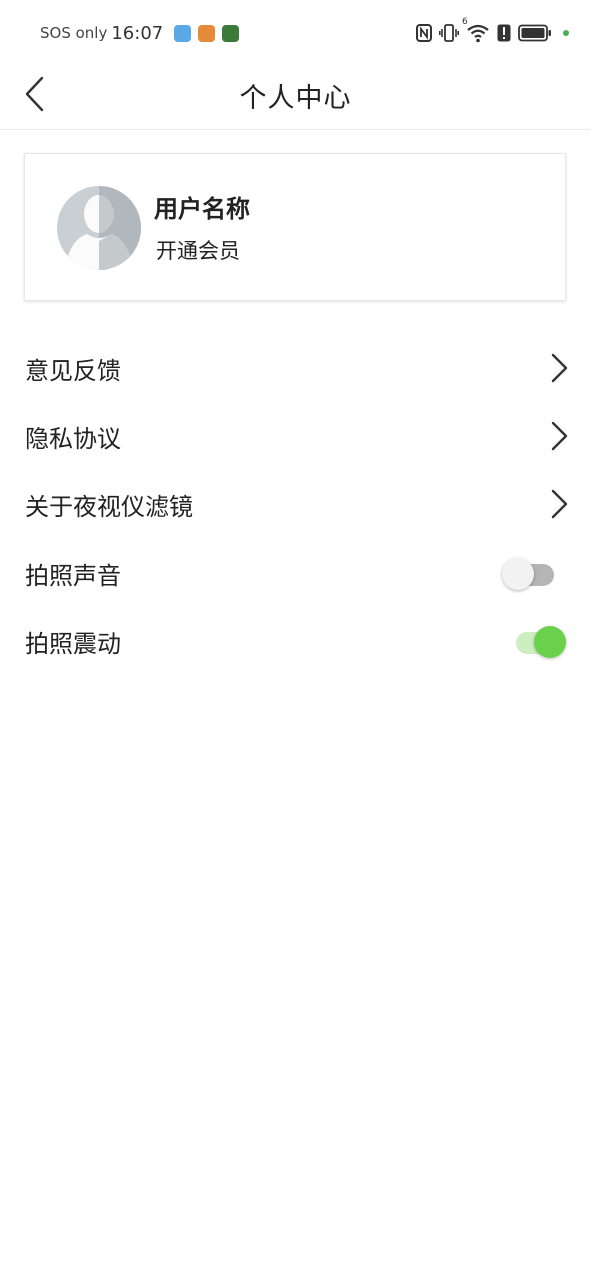  Describe the element at coordinates (295, 574) in the screenshot. I see `menu-item-shutter-sound: 拍照声音` at that location.